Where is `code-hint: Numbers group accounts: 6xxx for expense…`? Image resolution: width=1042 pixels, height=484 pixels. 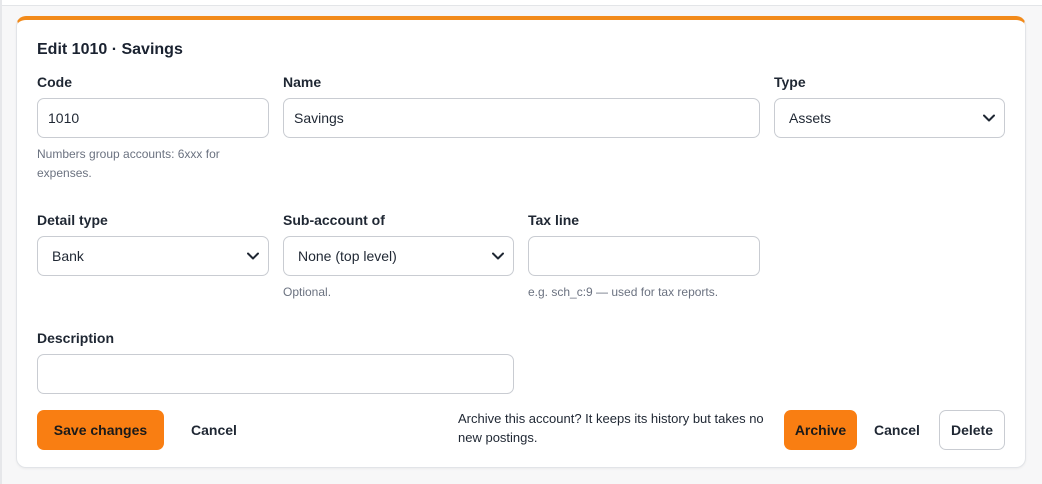
code-hint: Numbers group accounts: 6xxx for expense… is located at coordinates (128, 163).